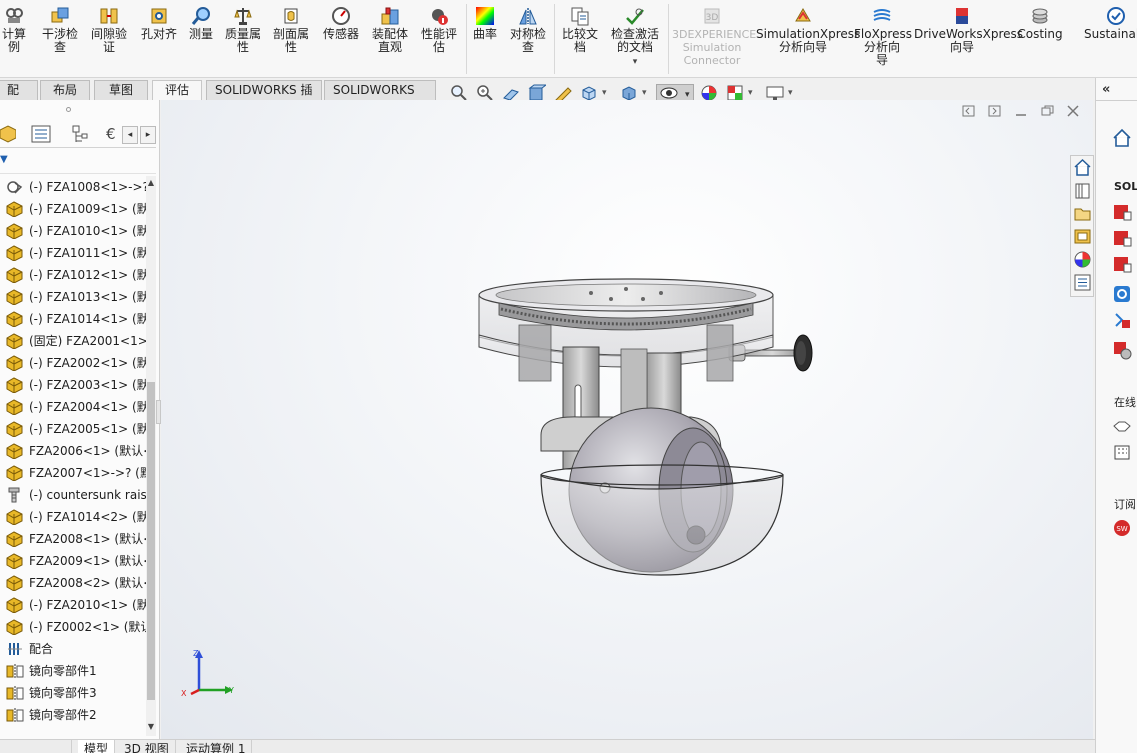 The height and width of the screenshot is (753, 1137). Describe the element at coordinates (291, 30) in the screenshot. I see `section-properties-button: 剖面属 性` at that location.